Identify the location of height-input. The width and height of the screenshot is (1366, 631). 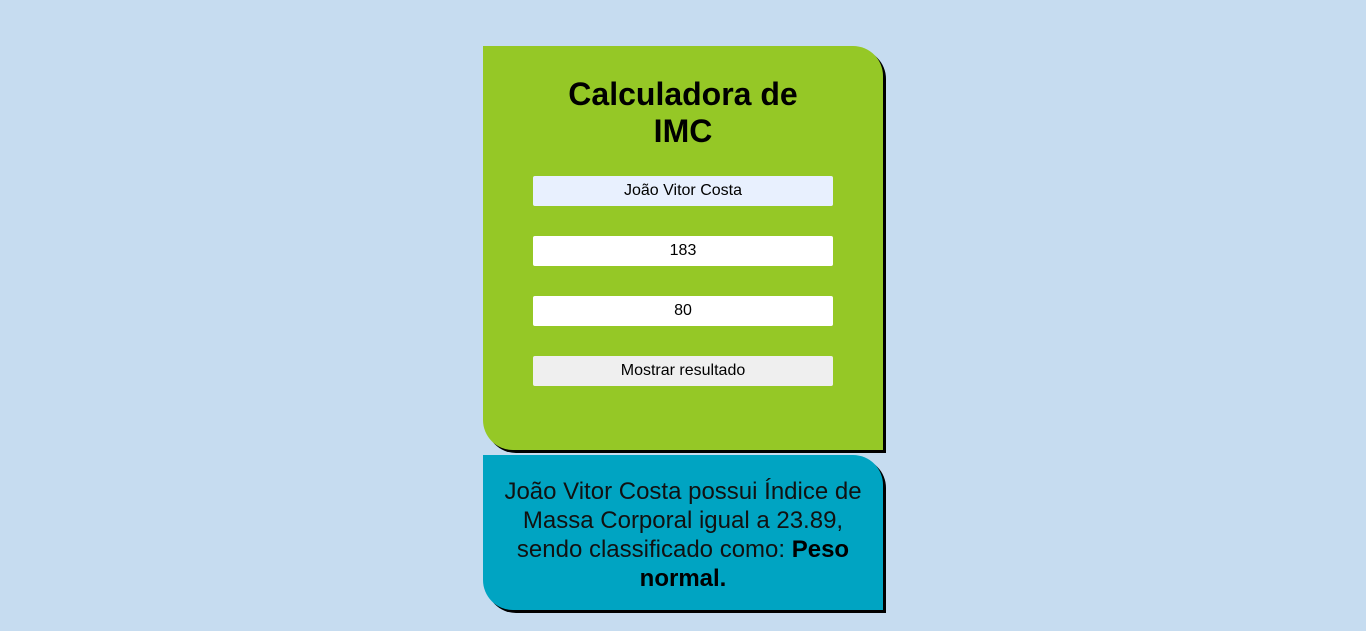
(683, 251).